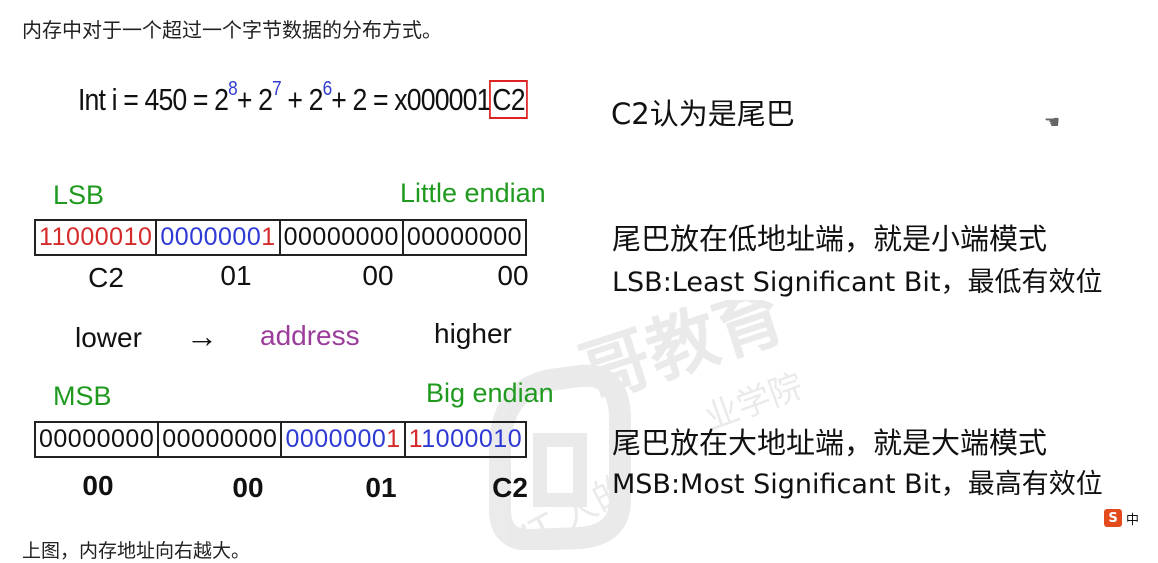  What do you see at coordinates (106, 277) in the screenshot?
I see `little-hex-0: C2` at bounding box center [106, 277].